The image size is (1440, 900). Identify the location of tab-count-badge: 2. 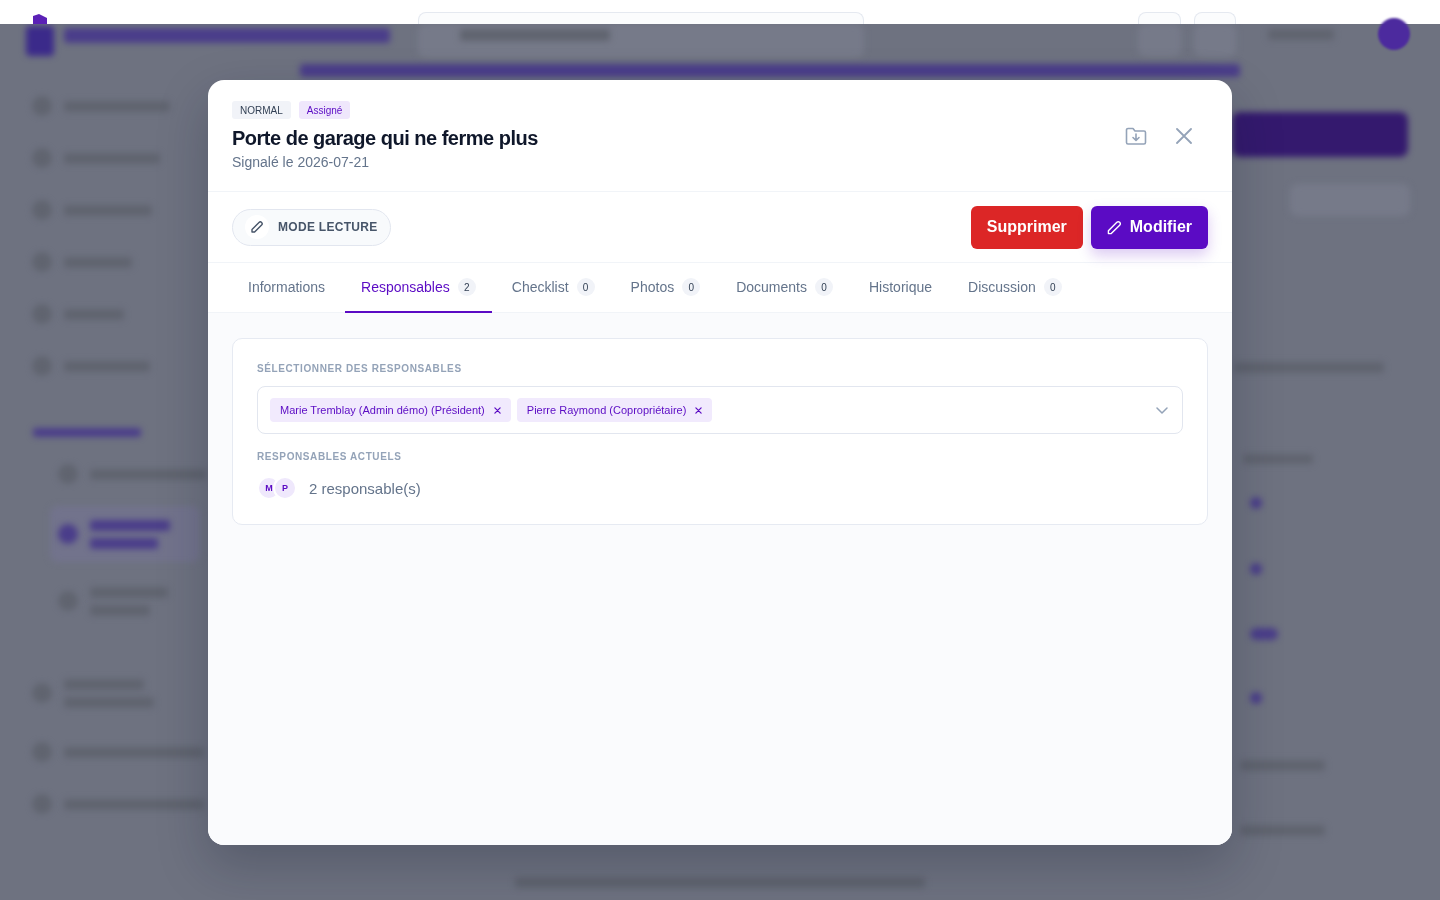
(466, 287).